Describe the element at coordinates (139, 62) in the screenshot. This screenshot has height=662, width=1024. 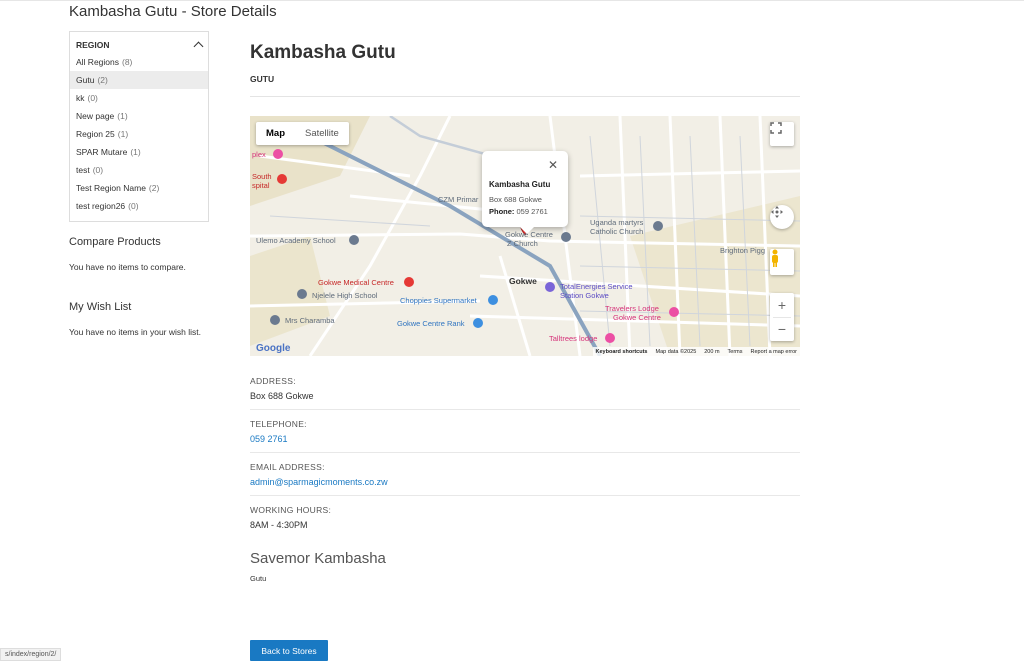
I see `region-item: All Regions (8)` at that location.